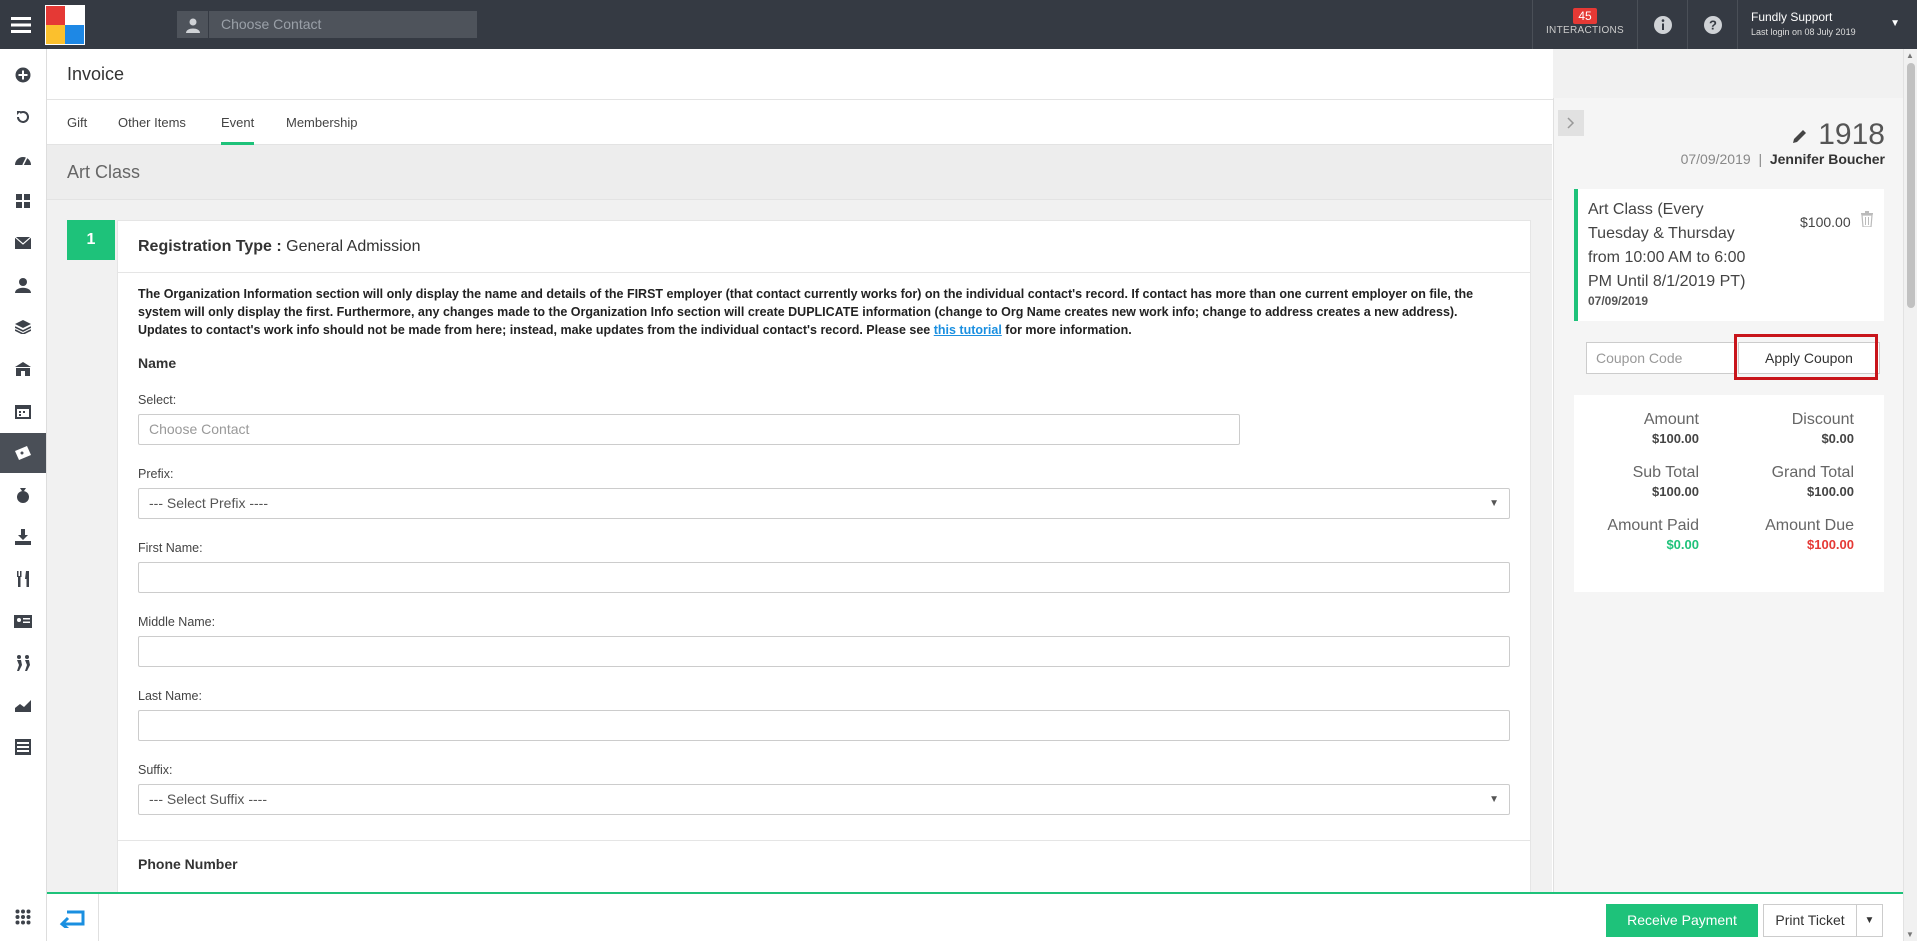  I want to click on grid-icon, so click(23, 201).